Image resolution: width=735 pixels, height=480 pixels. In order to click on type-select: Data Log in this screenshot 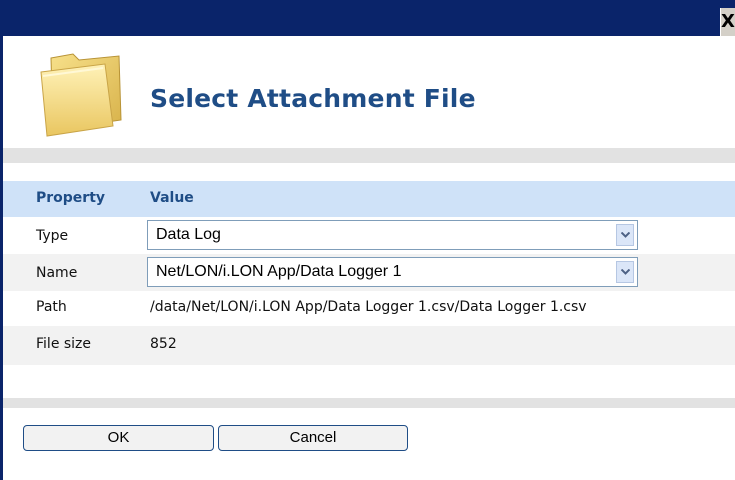, I will do `click(392, 235)`.